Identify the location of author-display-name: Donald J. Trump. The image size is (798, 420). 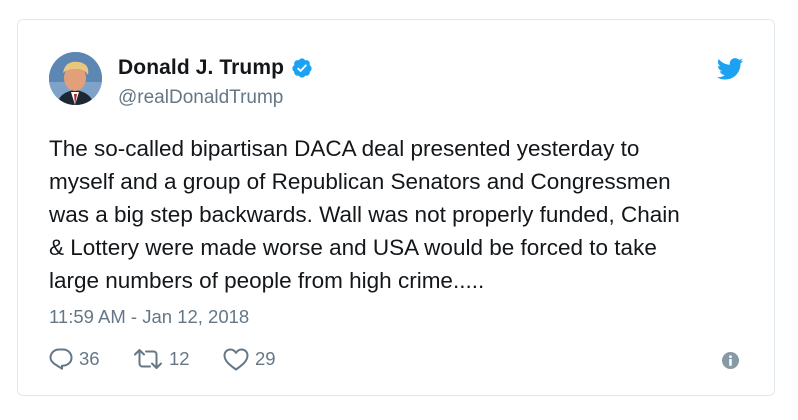
(201, 68).